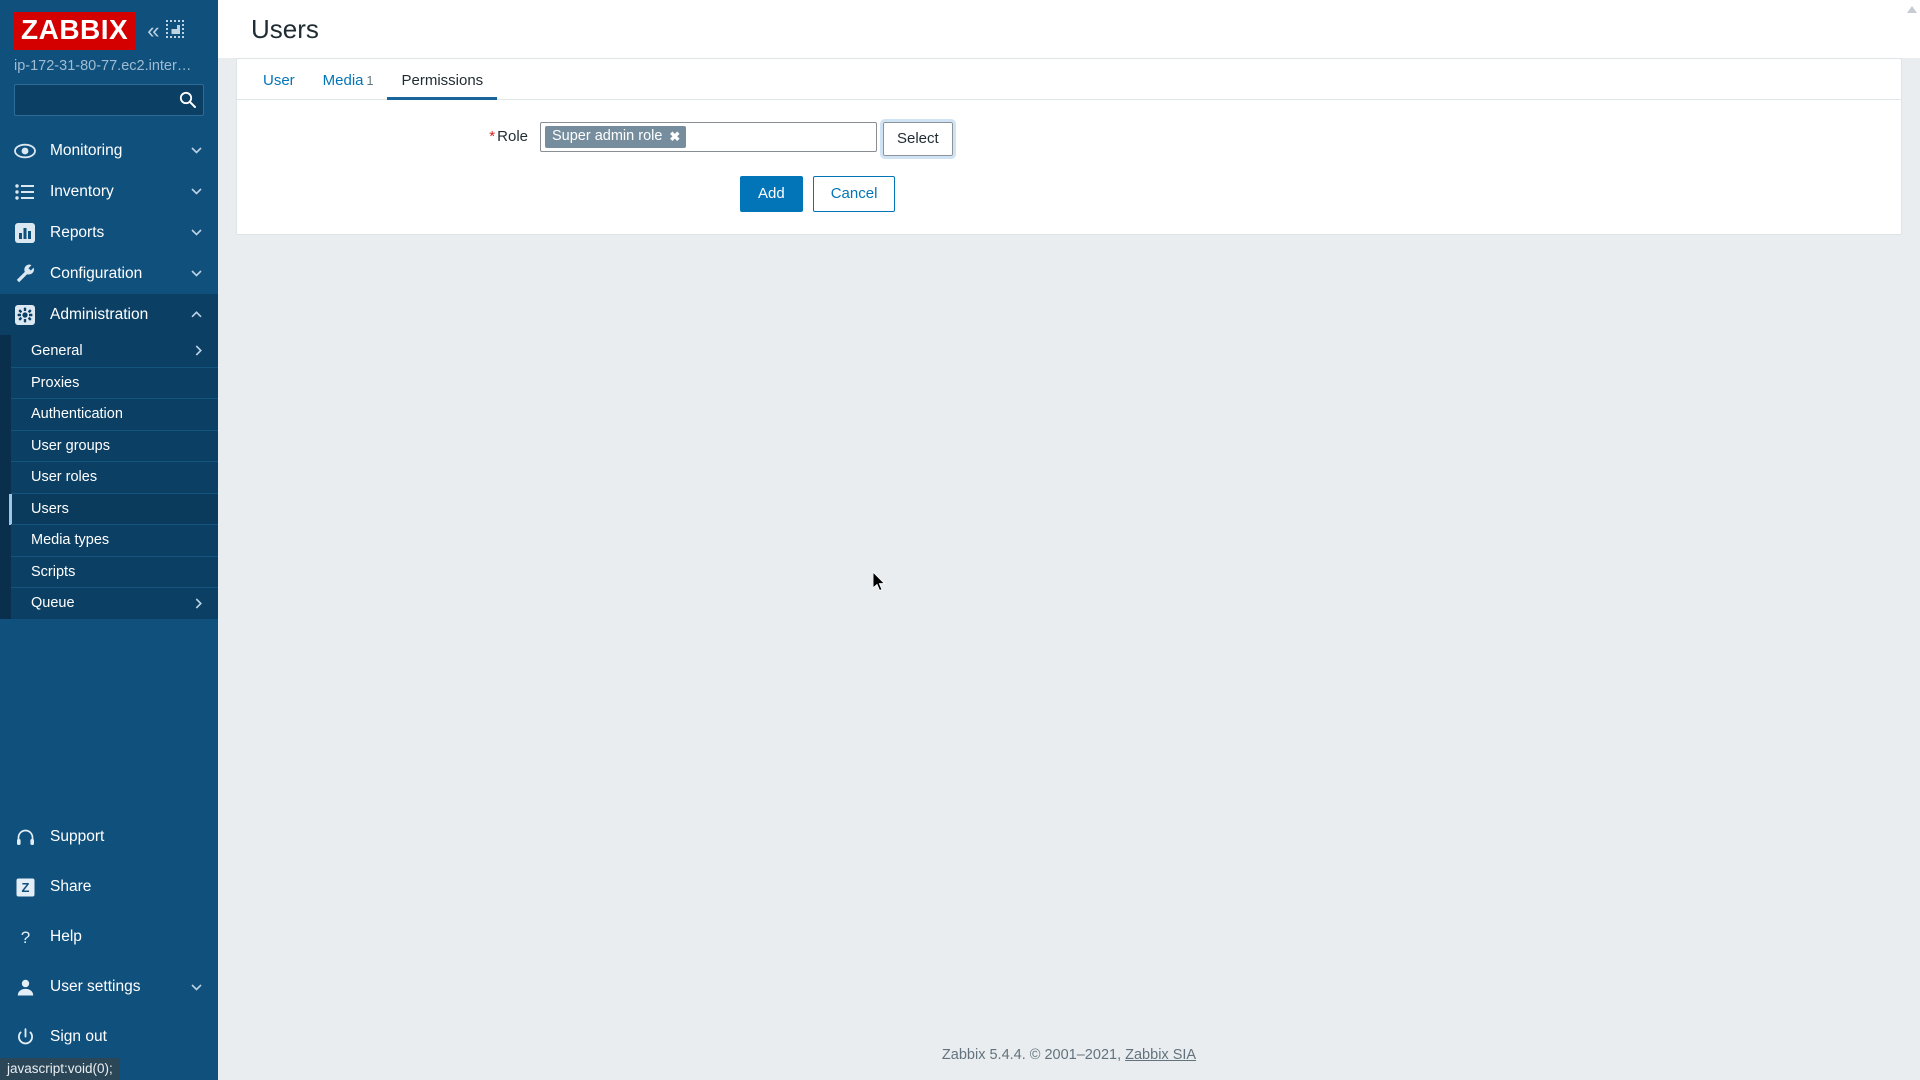 The width and height of the screenshot is (1920, 1080). Describe the element at coordinates (25, 1037) in the screenshot. I see `power-icon` at that location.